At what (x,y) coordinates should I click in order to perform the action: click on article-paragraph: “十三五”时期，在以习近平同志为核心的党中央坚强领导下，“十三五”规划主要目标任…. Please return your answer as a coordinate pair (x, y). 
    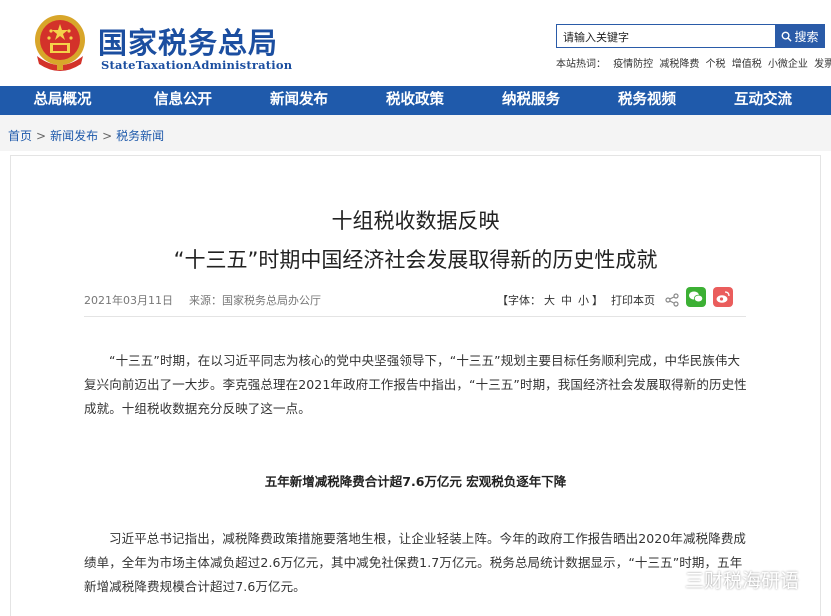
    Looking at the image, I should click on (415, 384).